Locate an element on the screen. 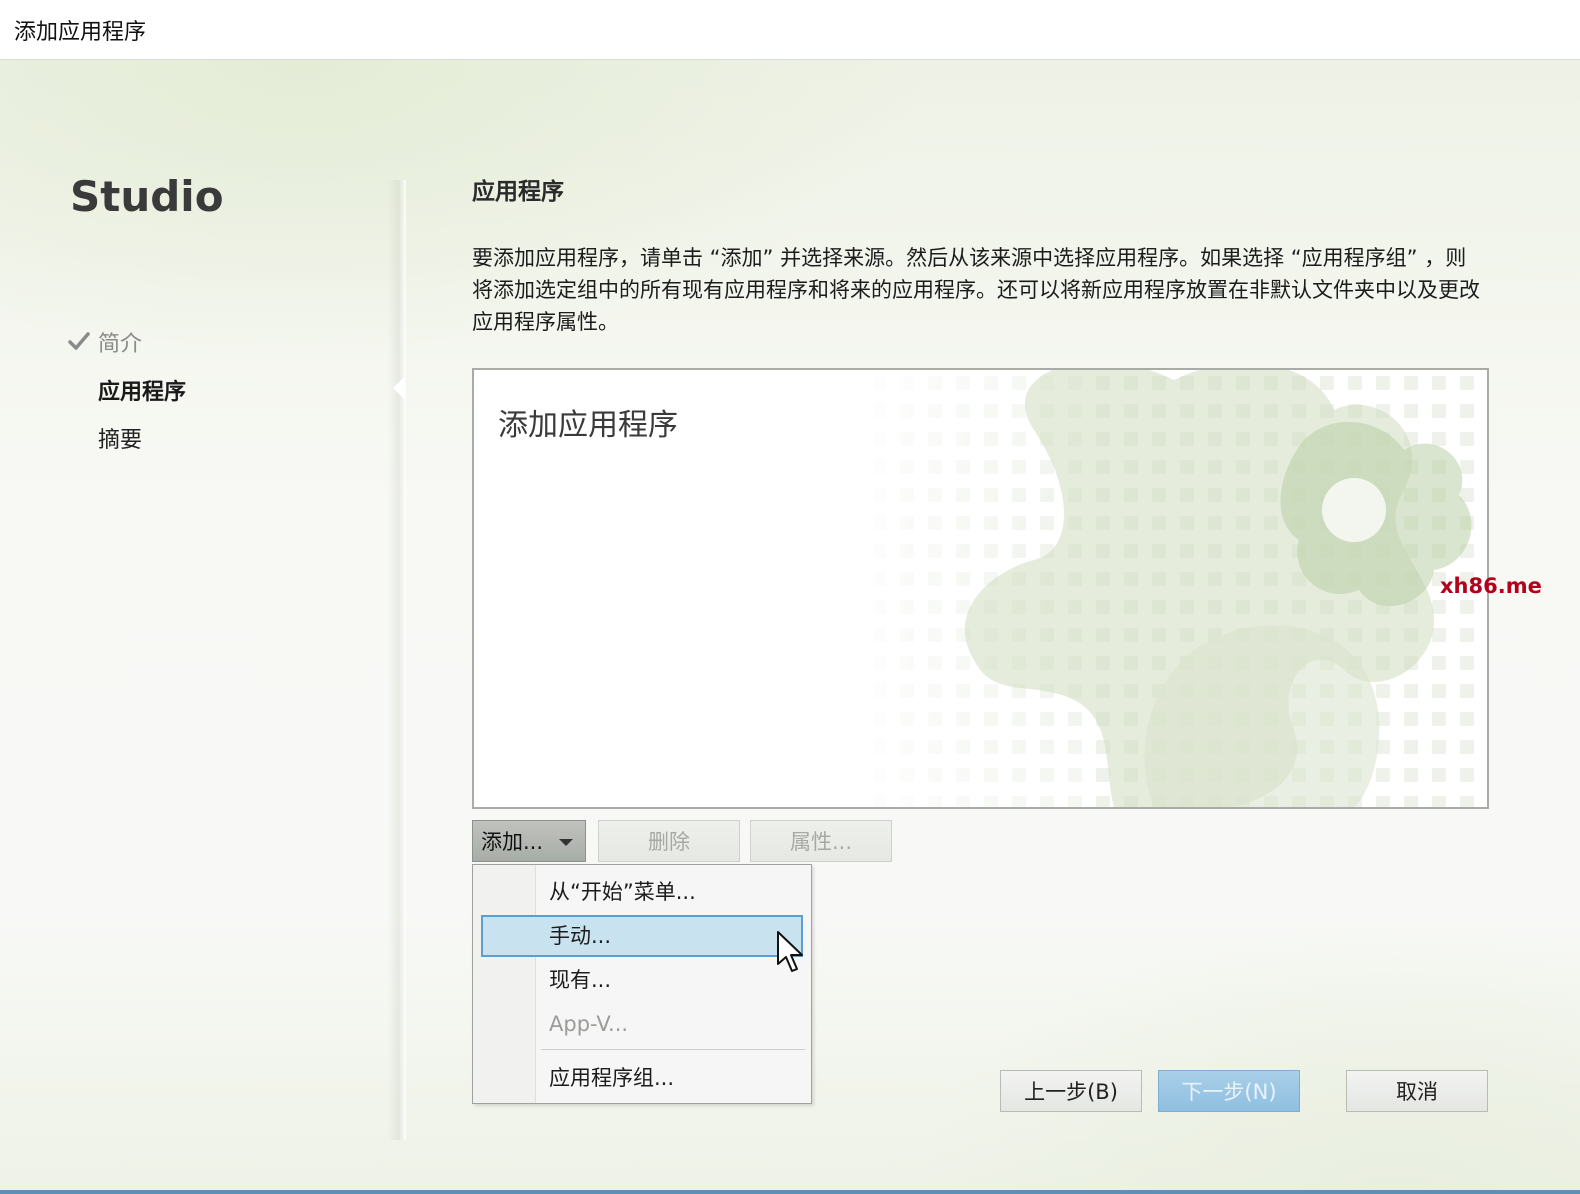 This screenshot has height=1194, width=1580. nav-item-applications: 应用程序 is located at coordinates (142, 390).